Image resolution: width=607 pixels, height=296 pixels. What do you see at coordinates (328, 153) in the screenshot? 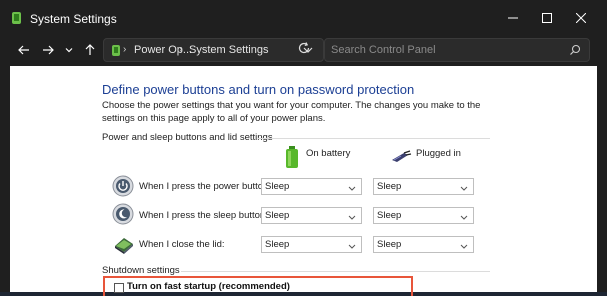
I see `column-header-on-battery: On battery` at bounding box center [328, 153].